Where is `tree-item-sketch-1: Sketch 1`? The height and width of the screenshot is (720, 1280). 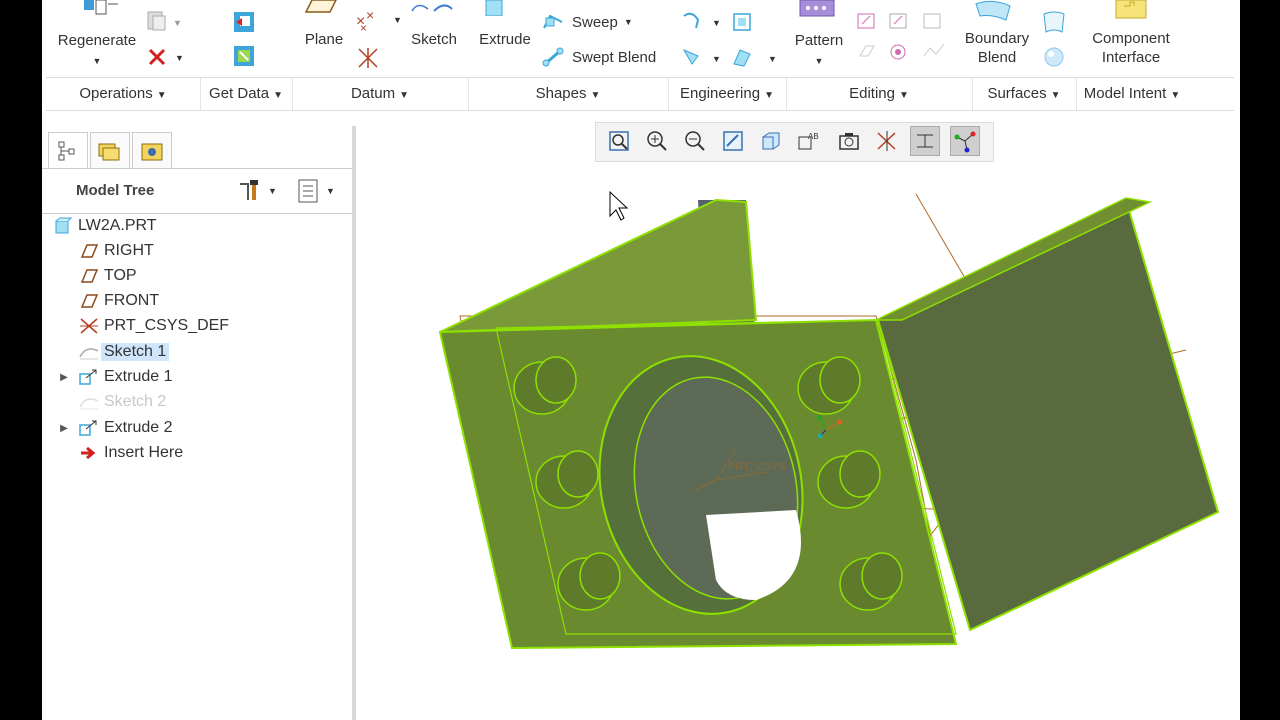
tree-item-sketch-1: Sketch 1 is located at coordinates (124, 352).